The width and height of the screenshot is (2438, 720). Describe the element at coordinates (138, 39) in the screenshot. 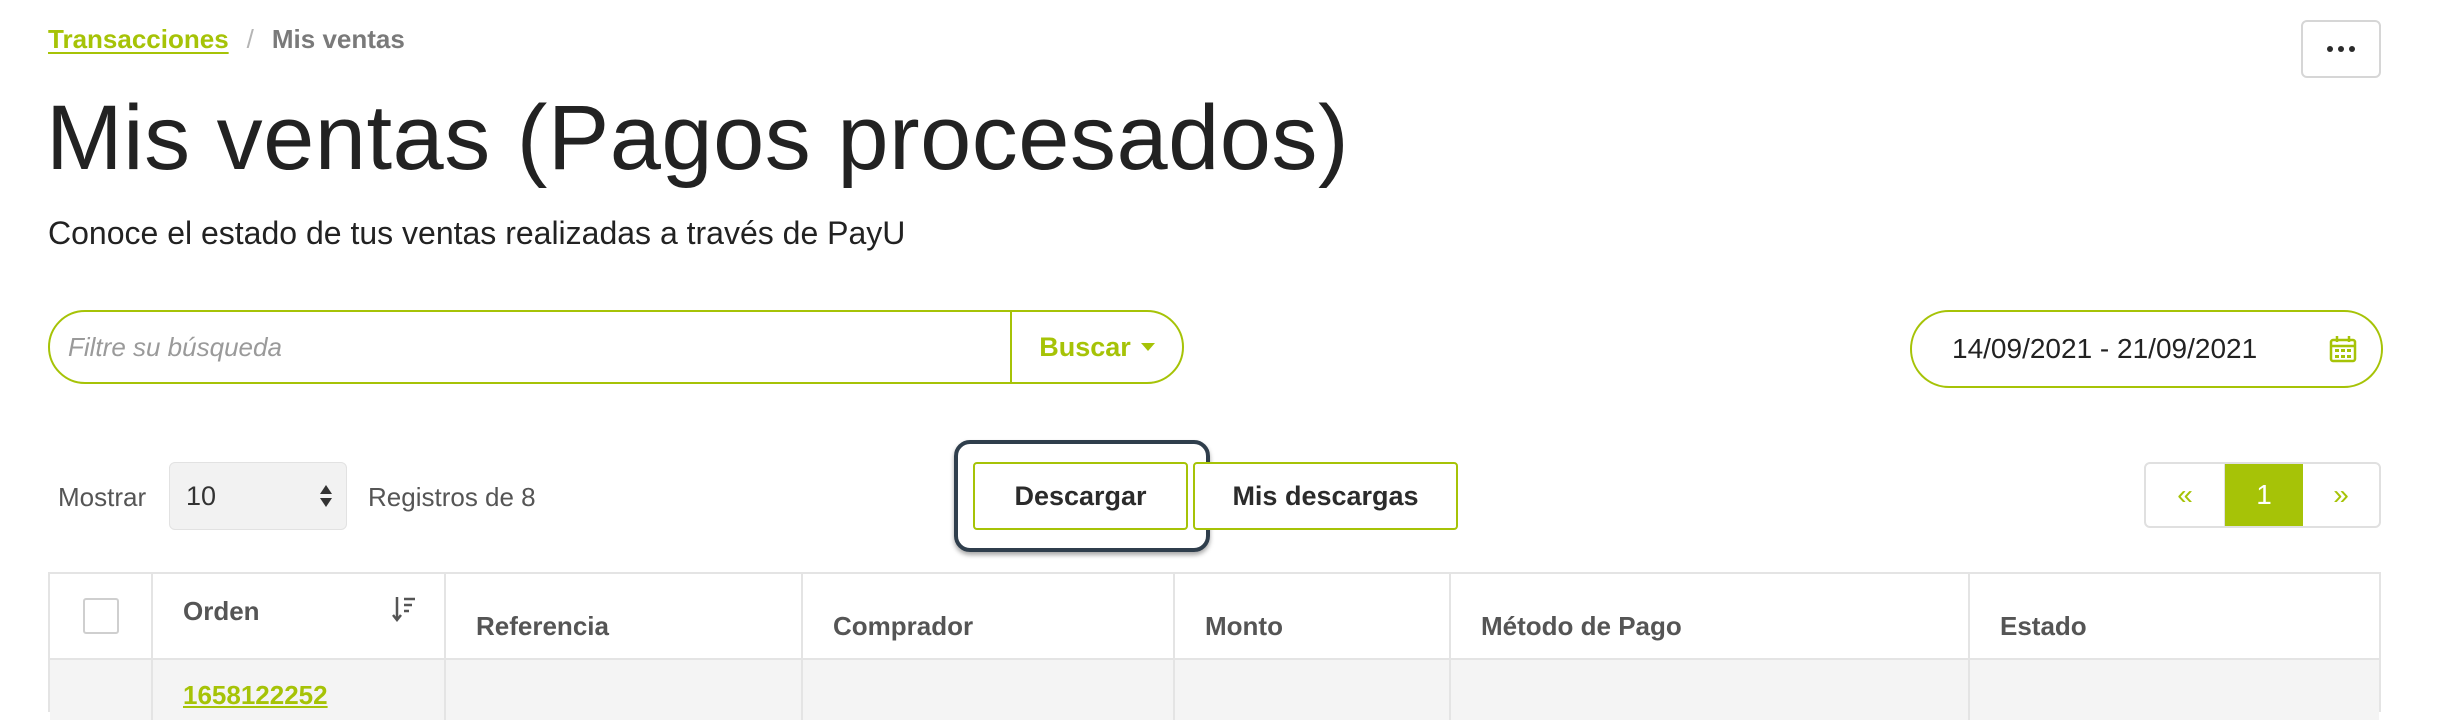

I see `breadcrumb-link-transacciones: Transacciones` at that location.